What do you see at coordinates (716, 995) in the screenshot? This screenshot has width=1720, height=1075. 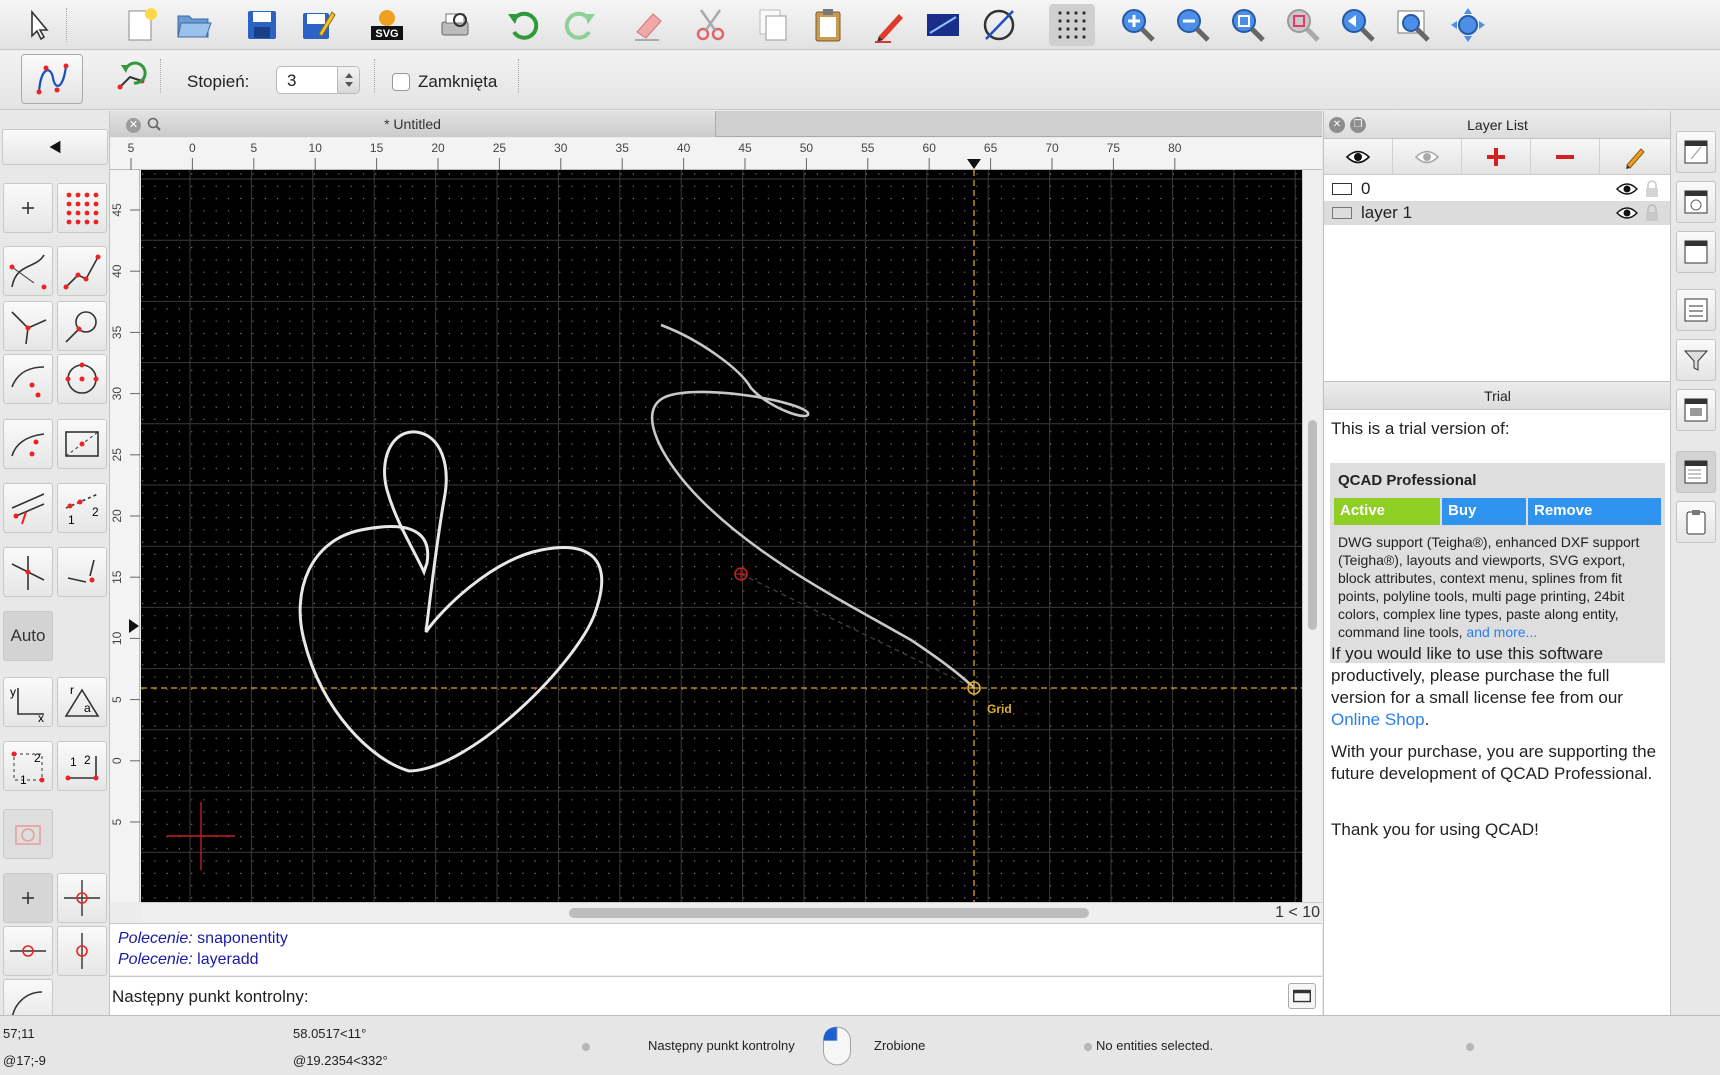 I see `command-input: Następny punkt kontrolny:` at bounding box center [716, 995].